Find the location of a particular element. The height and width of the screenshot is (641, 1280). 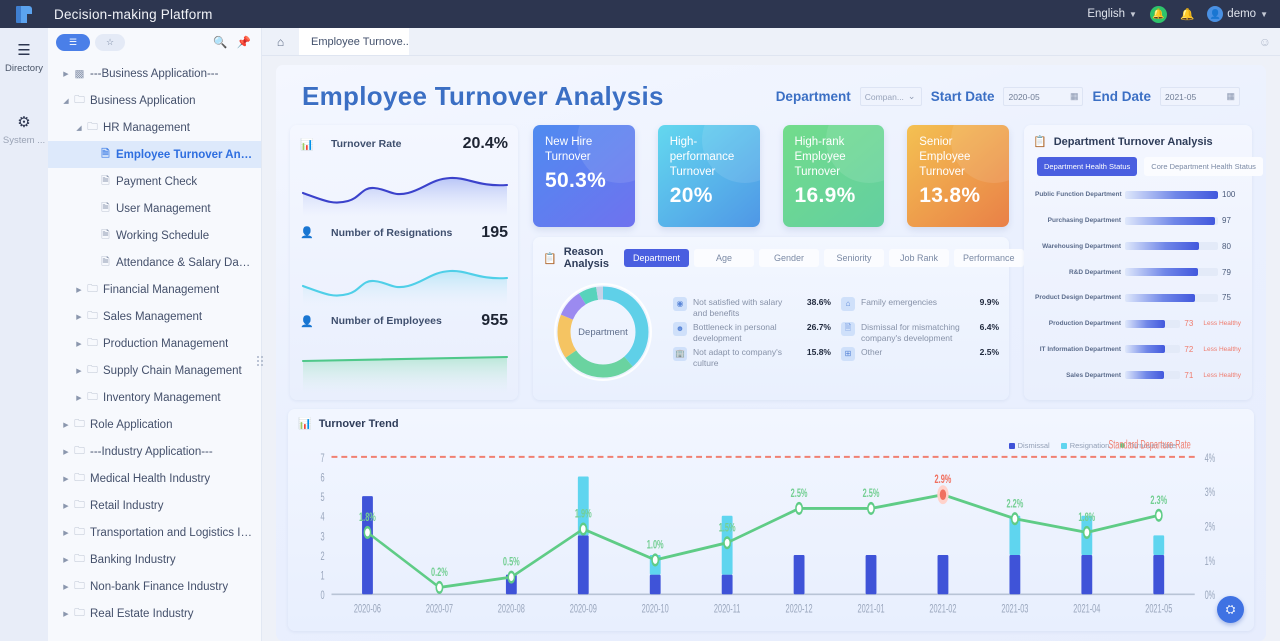

language-selector: English ▼ is located at coordinates (1112, 14).